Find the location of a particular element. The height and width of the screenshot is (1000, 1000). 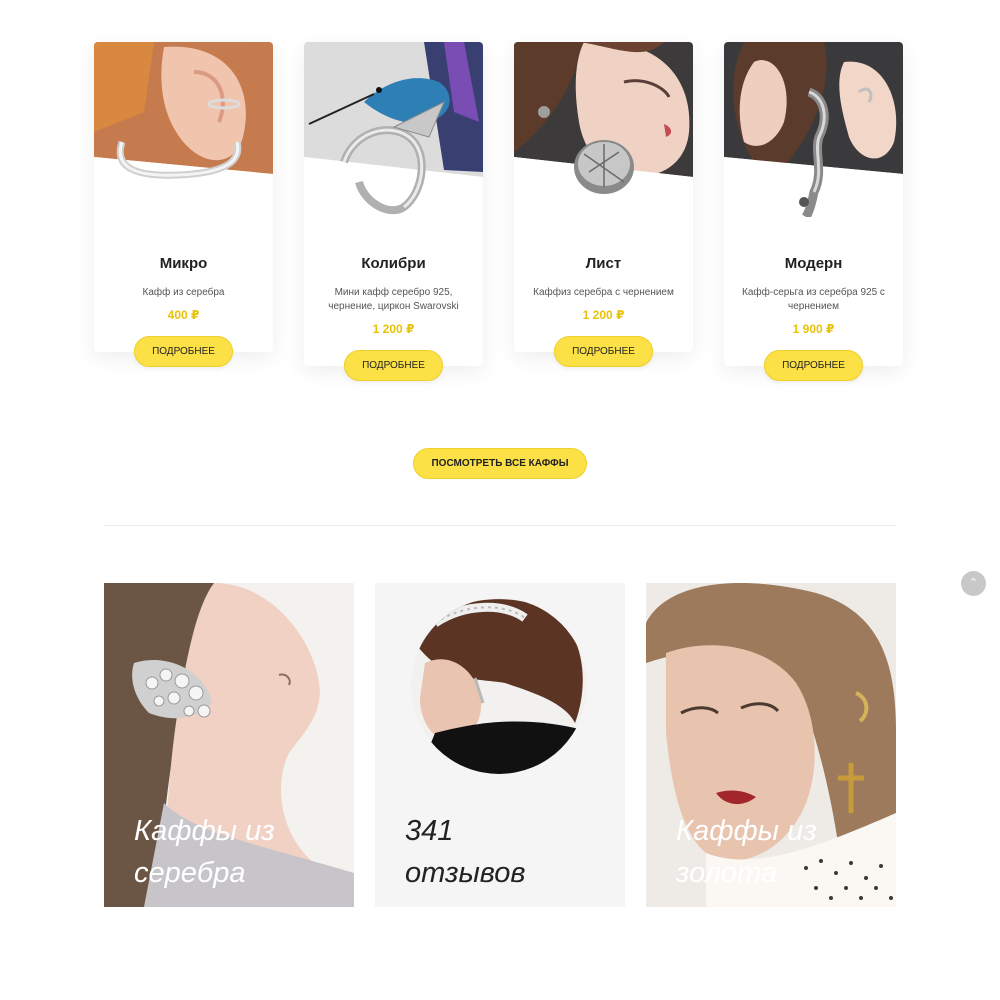

chevron-up-icon: ⌃ is located at coordinates (973, 583).